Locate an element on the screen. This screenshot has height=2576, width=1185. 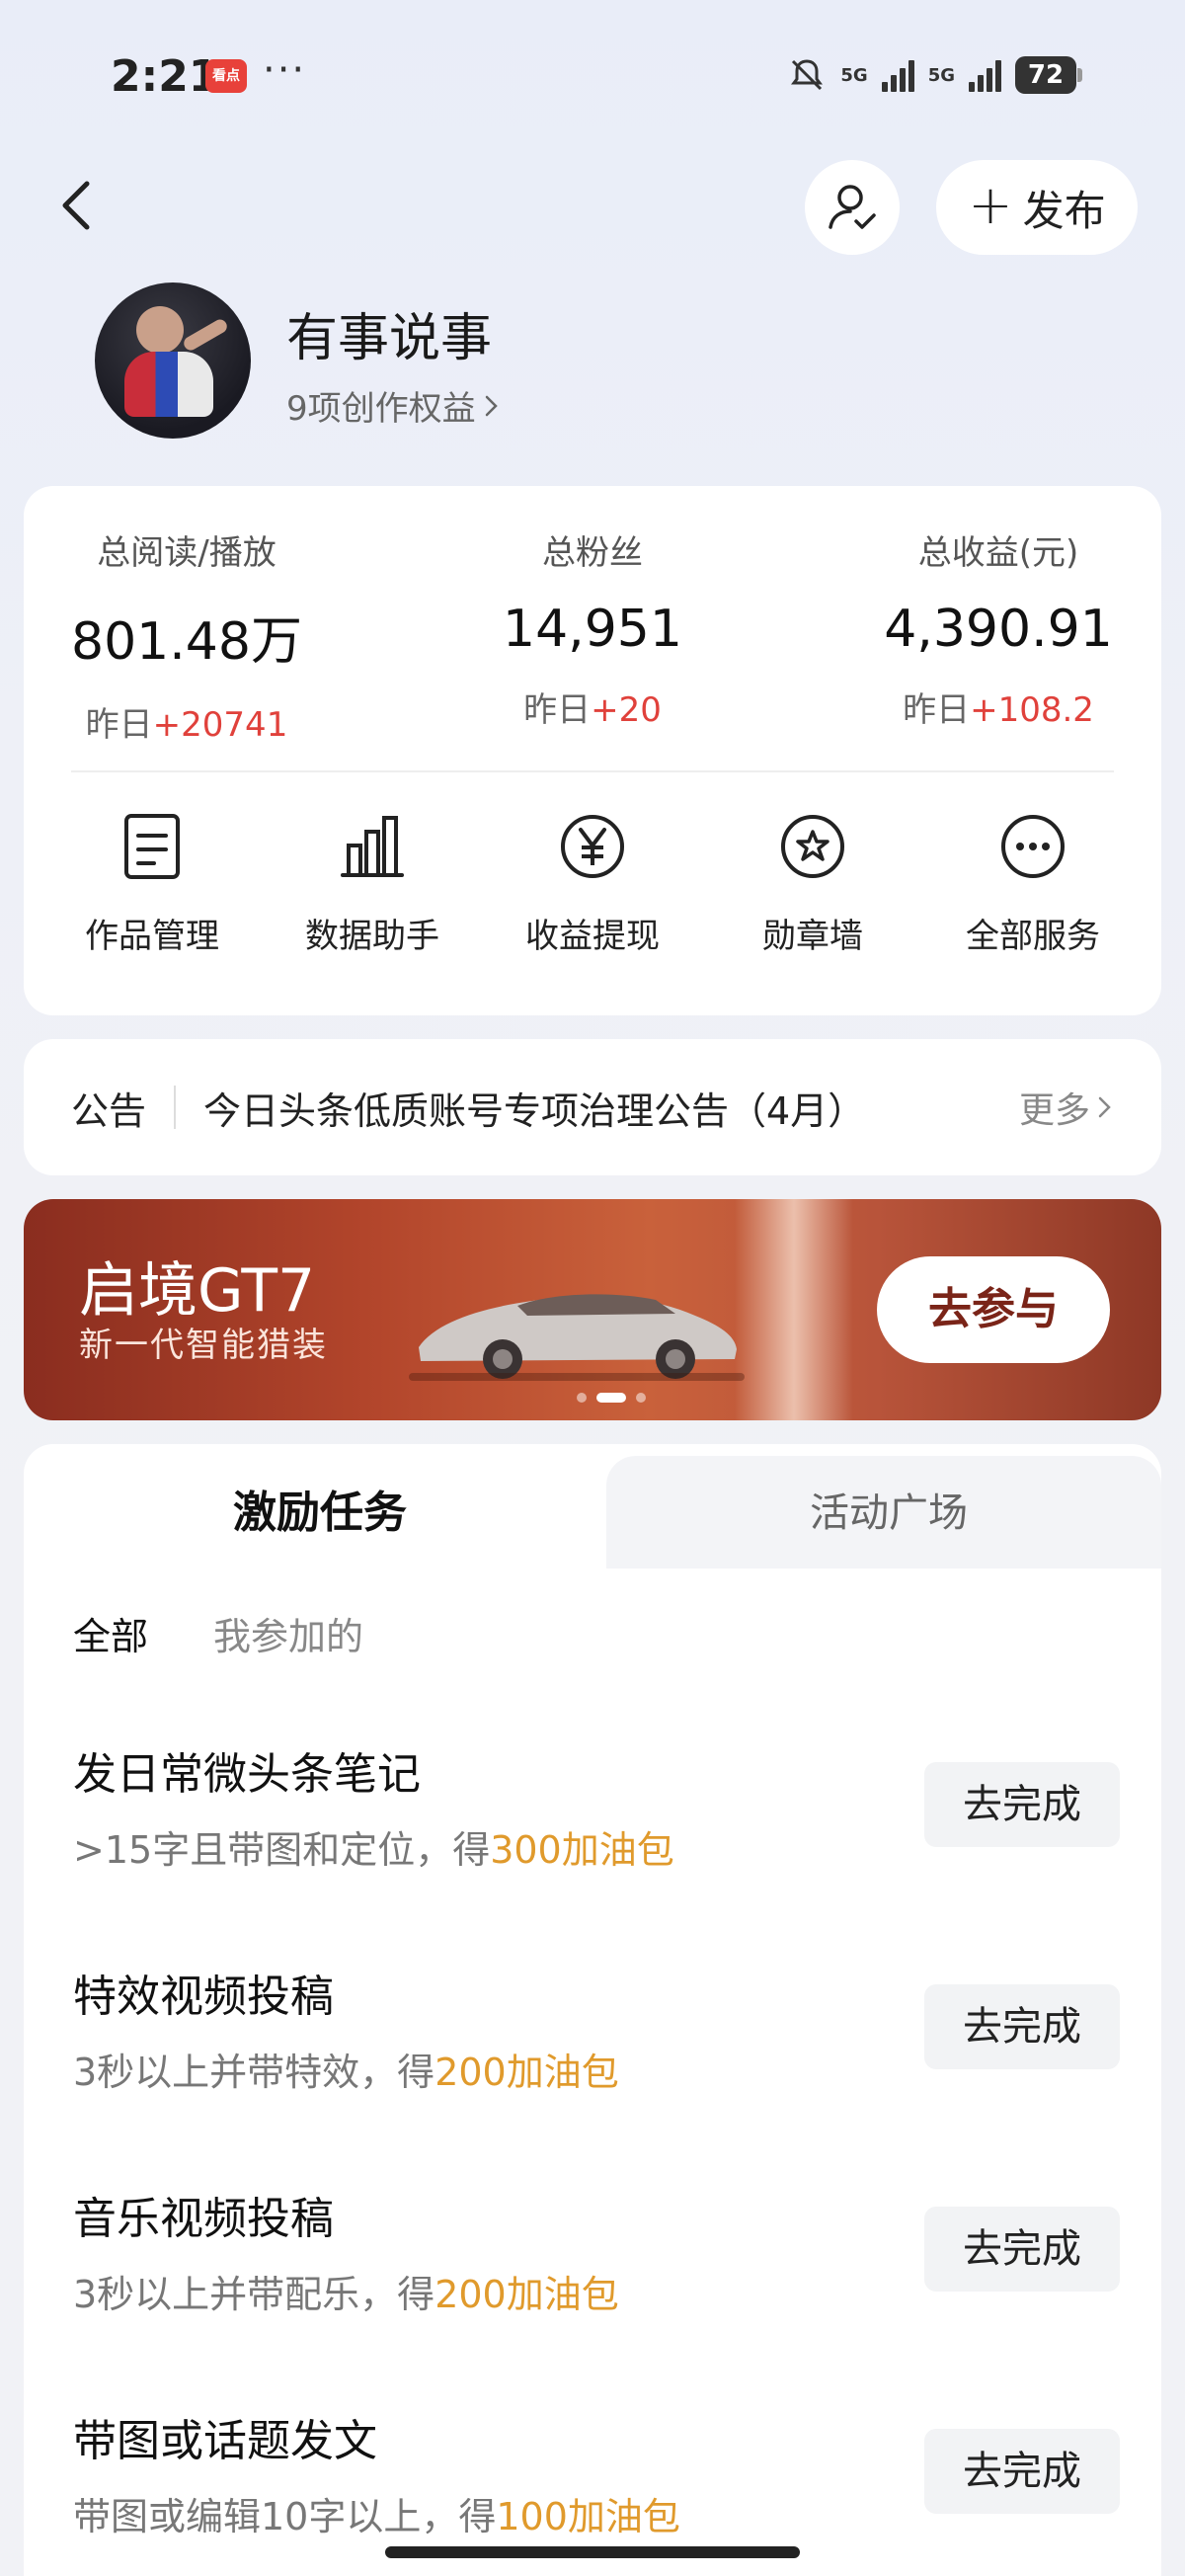
announcement-bar: 公告 今日头条低质账号专项治理公告（4月） 更多 is located at coordinates (592, 1107).